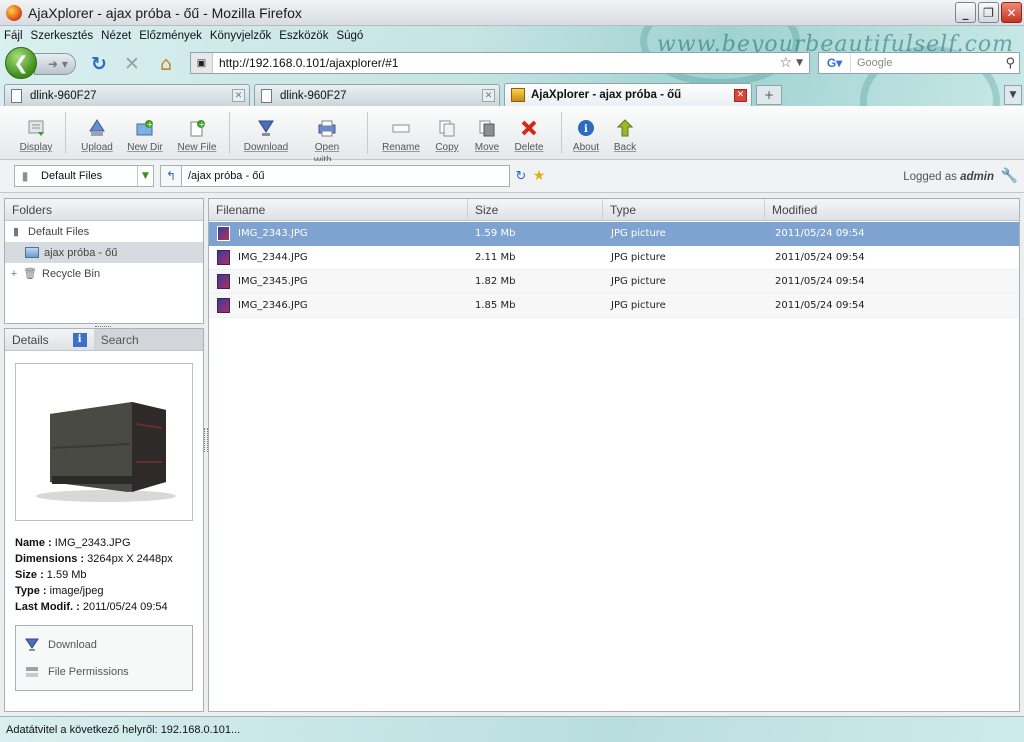 This screenshot has width=1024, height=742. Describe the element at coordinates (197, 128) in the screenshot. I see `new-file-icon: +` at that location.